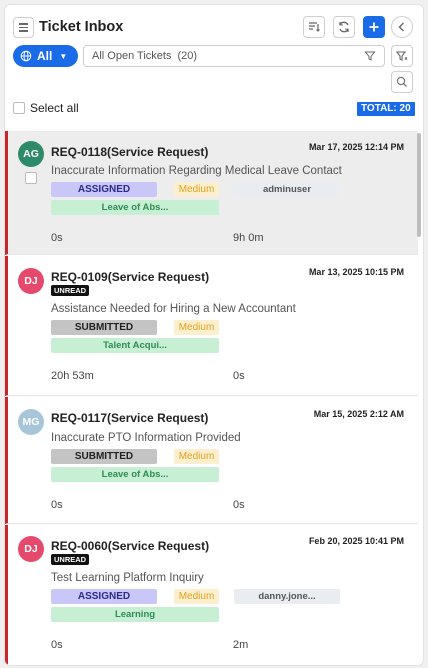 Image resolution: width=428 pixels, height=668 pixels. Describe the element at coordinates (132, 56) in the screenshot. I see `view-name: All Open Tickets` at that location.